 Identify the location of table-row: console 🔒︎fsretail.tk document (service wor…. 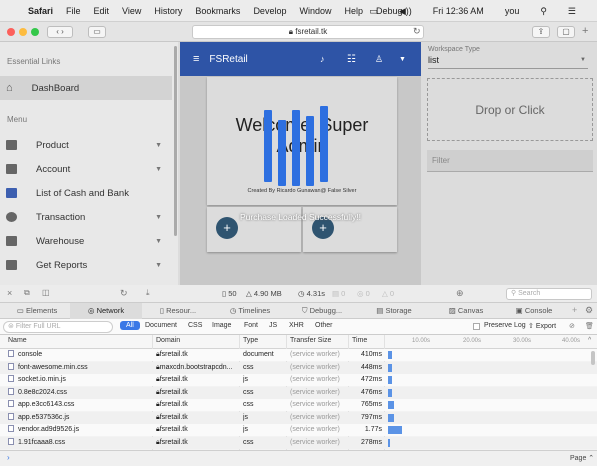
(298, 355).